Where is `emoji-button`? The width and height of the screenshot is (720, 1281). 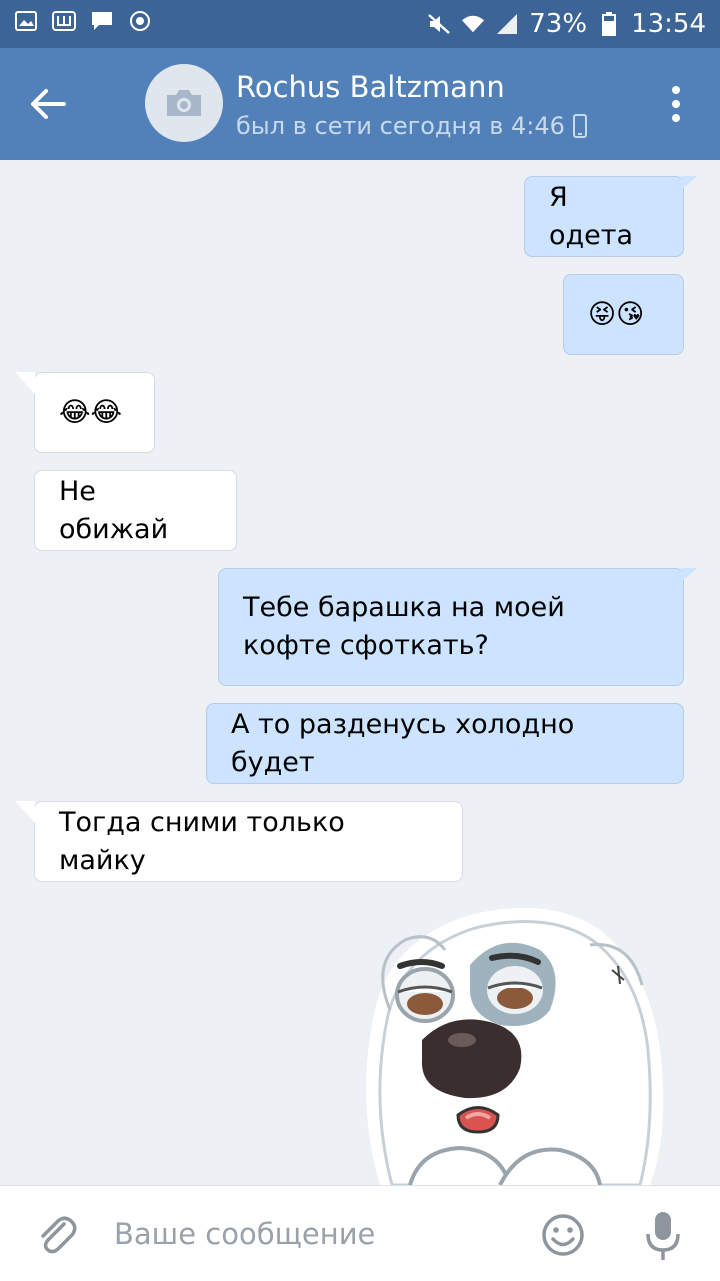
emoji-button is located at coordinates (563, 1235).